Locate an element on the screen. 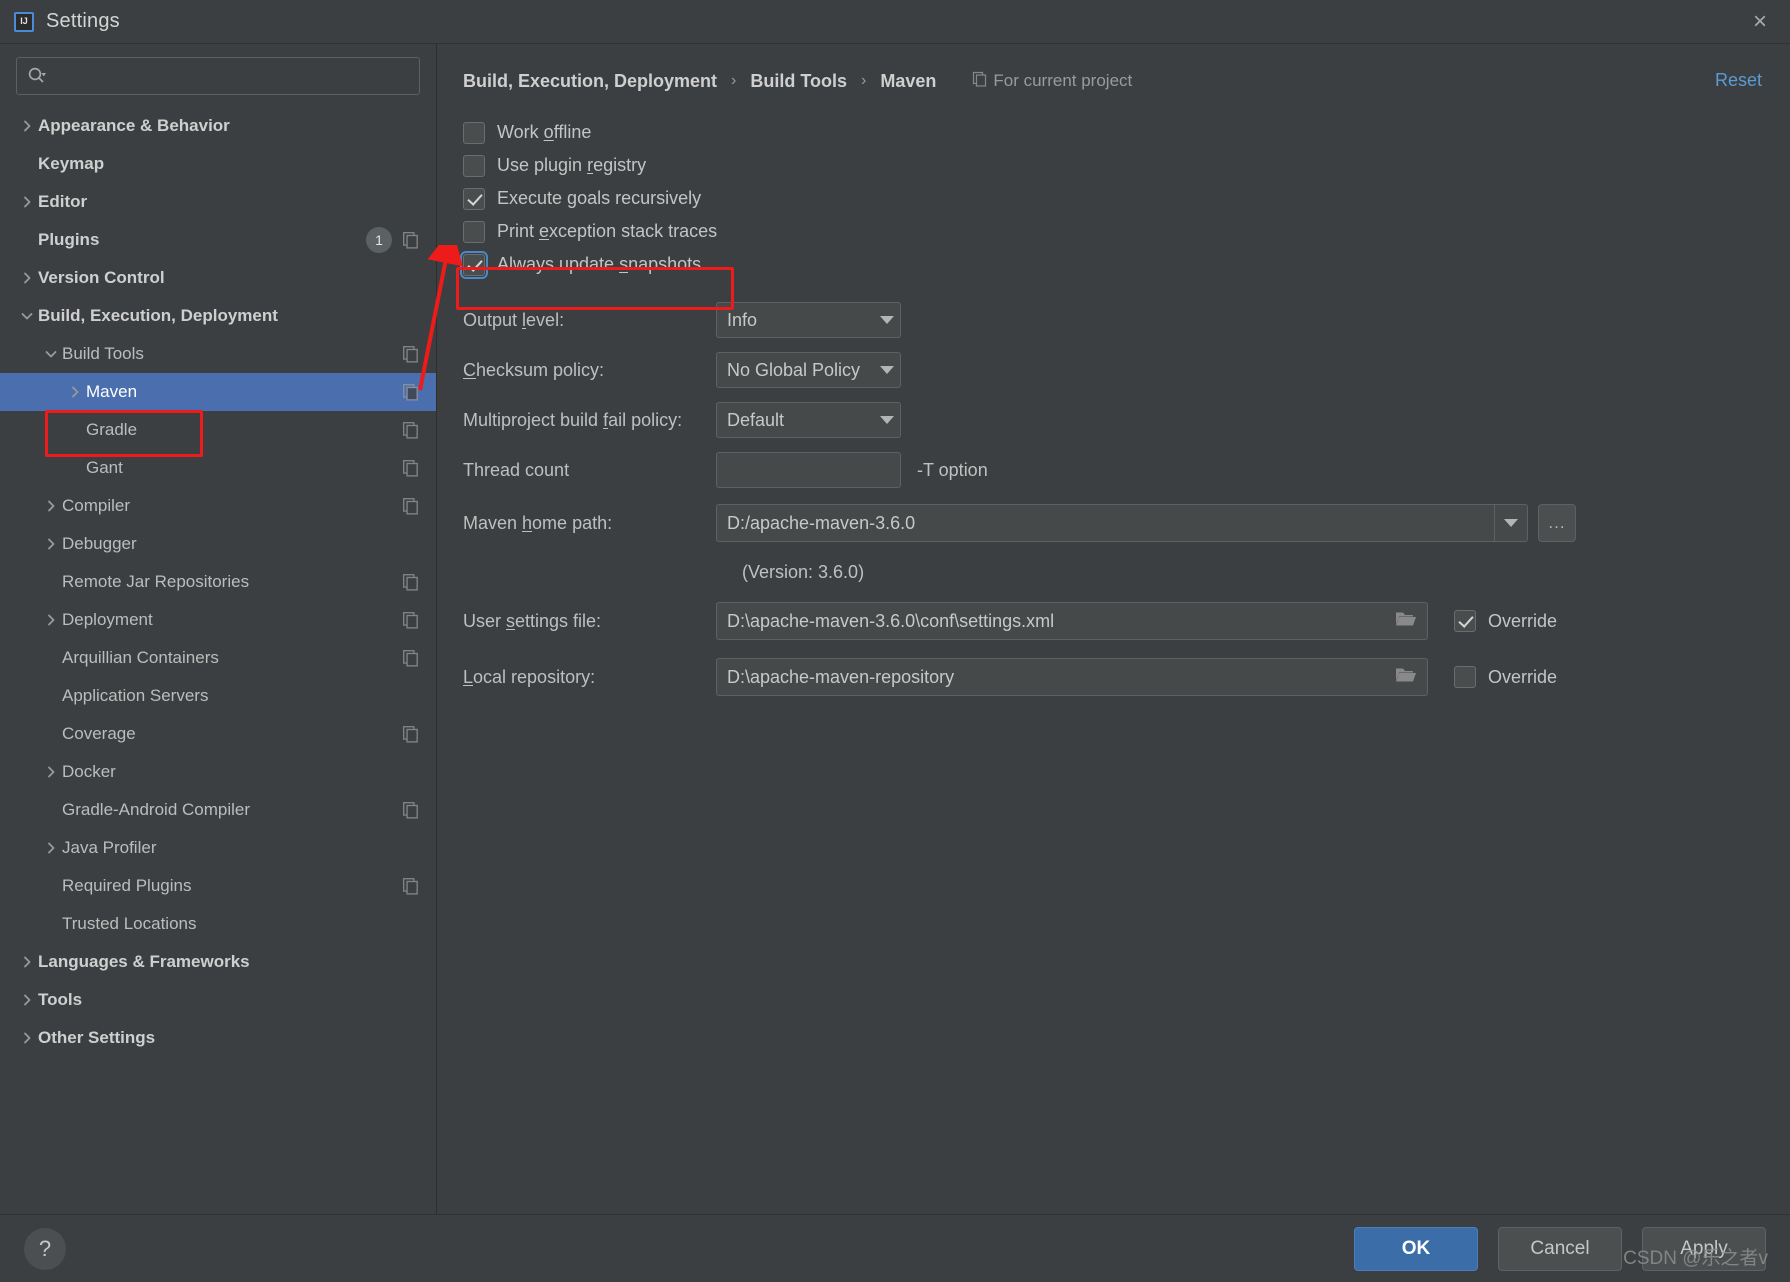  sidebar-item-version-control: Version Control is located at coordinates (218, 278).